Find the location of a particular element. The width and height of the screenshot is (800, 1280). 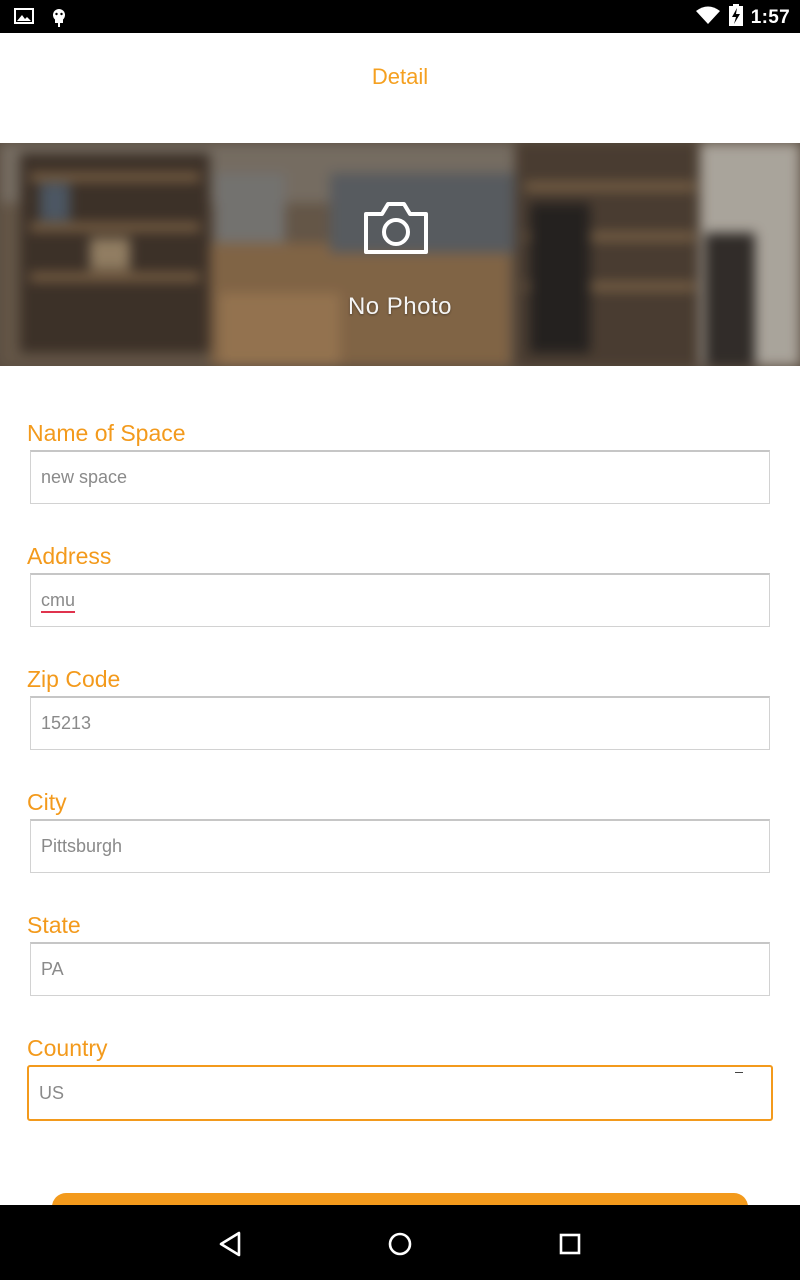

camera-icon is located at coordinates (396, 228).